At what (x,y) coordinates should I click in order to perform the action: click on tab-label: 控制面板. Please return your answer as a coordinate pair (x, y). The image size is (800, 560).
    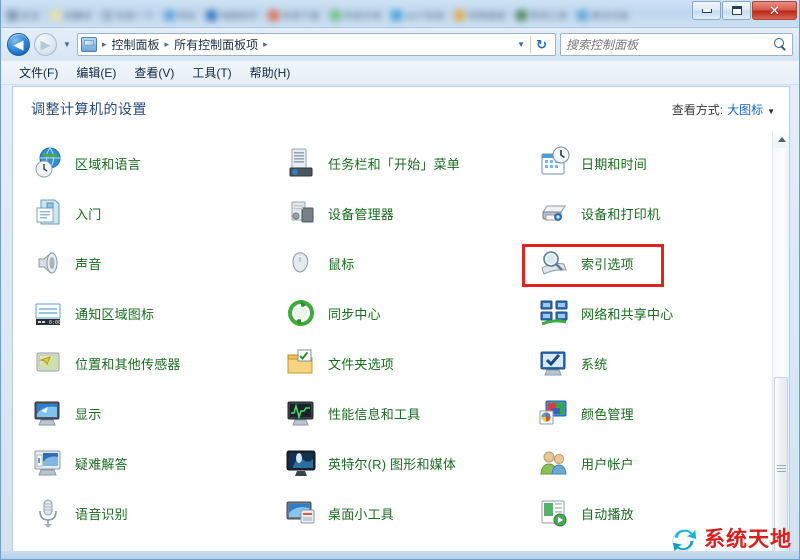
    Looking at the image, I should click on (487, 15).